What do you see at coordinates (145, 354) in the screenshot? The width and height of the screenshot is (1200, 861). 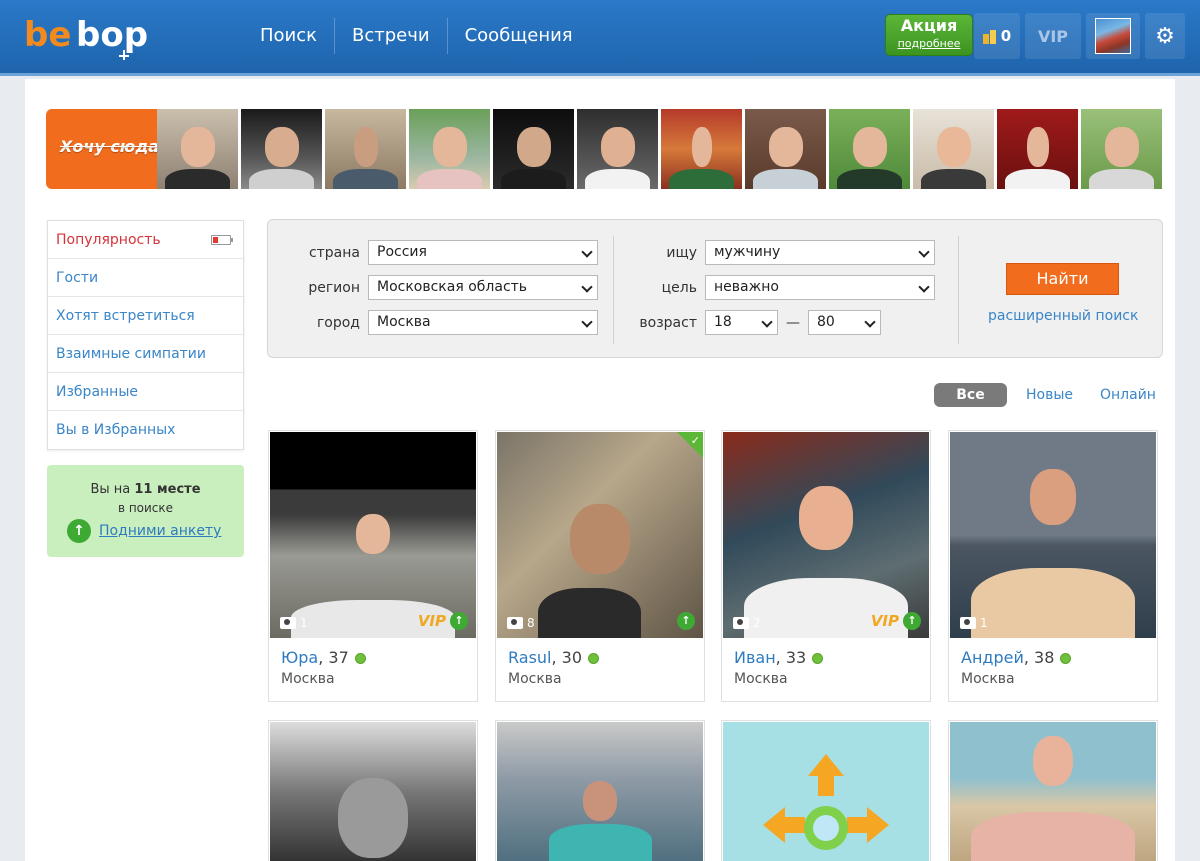 I see `sidebar-item-mutual-likes: Взаимные симпатии` at bounding box center [145, 354].